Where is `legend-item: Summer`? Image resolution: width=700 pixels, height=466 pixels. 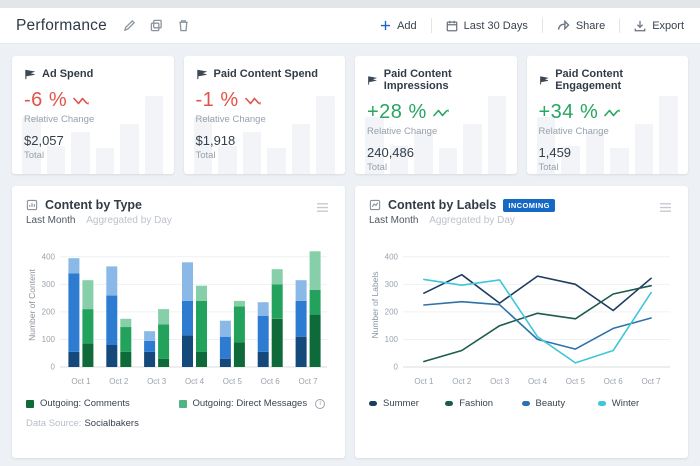 legend-item: Summer is located at coordinates (407, 403).